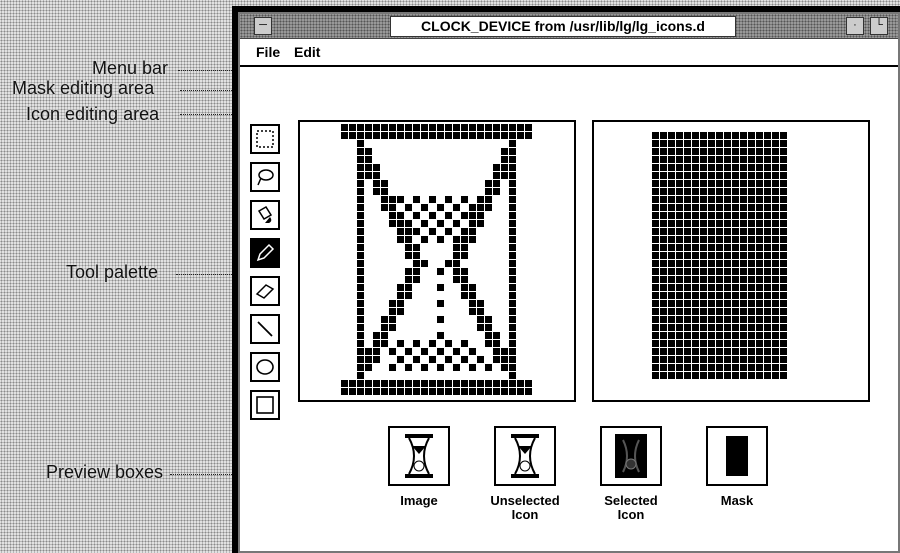  I want to click on eraser-icon, so click(265, 291).